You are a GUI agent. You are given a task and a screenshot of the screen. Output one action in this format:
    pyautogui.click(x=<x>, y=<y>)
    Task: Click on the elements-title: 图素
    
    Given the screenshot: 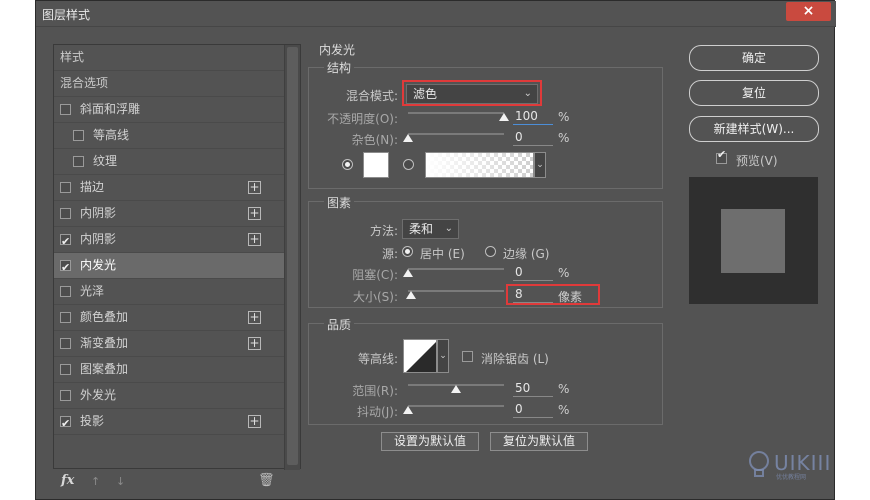 What is the action you would take?
    pyautogui.click(x=339, y=202)
    